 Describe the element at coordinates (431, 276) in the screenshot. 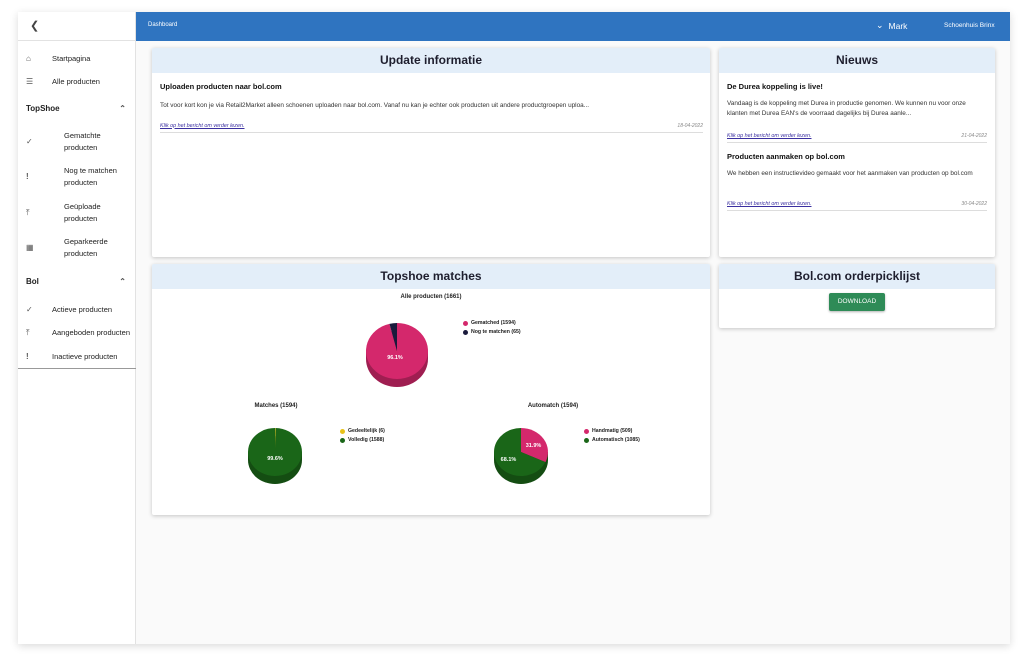

I see `card-title: Topshoe matches` at that location.